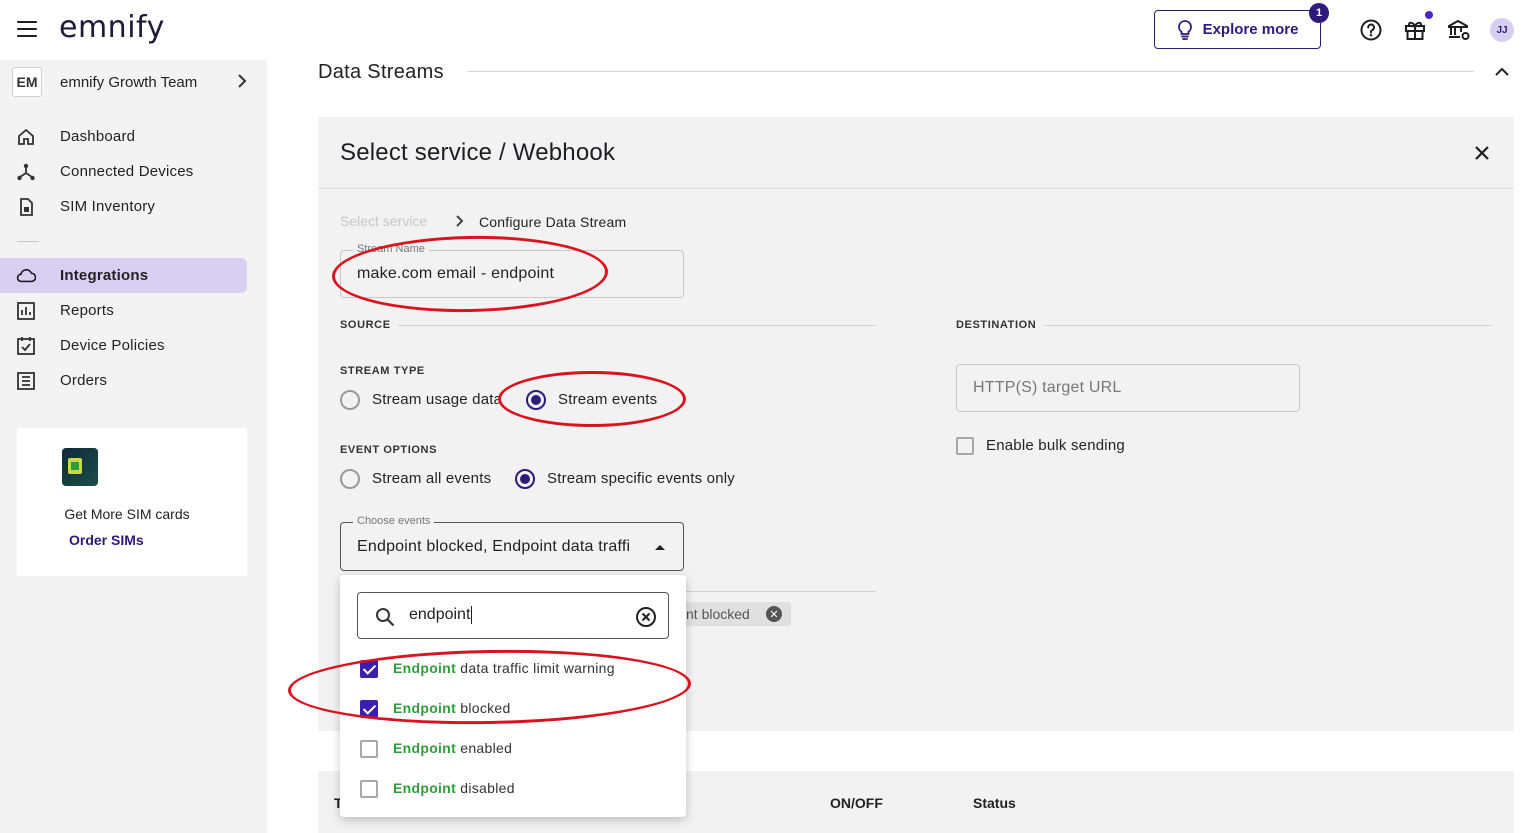  I want to click on lightbulb-icon, so click(1184, 29).